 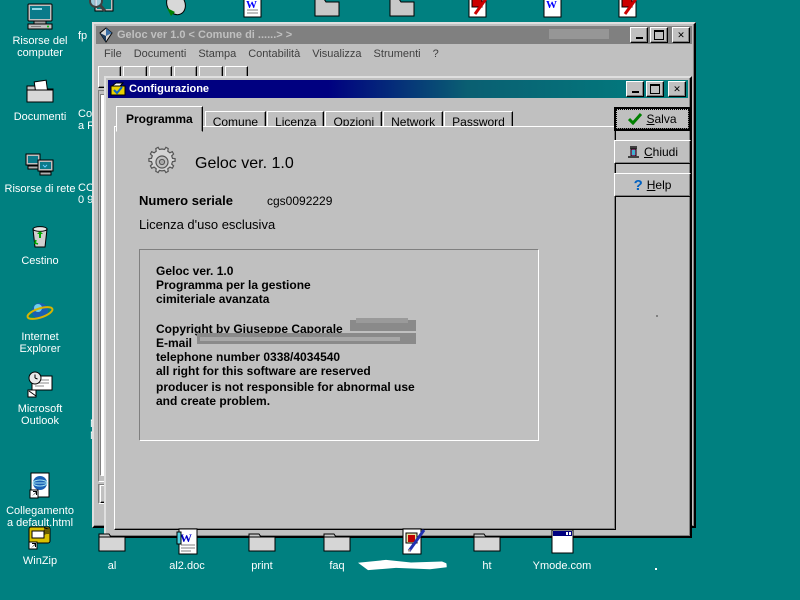 What do you see at coordinates (681, 35) in the screenshot?
I see `main-close-button: ✕` at bounding box center [681, 35].